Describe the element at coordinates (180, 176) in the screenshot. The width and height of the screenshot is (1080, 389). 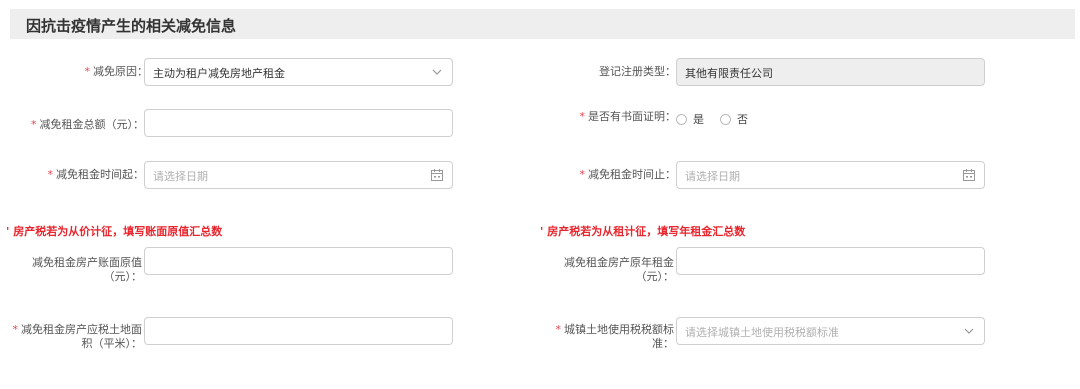
I see `start-date-placeholder: 请选择日期` at that location.